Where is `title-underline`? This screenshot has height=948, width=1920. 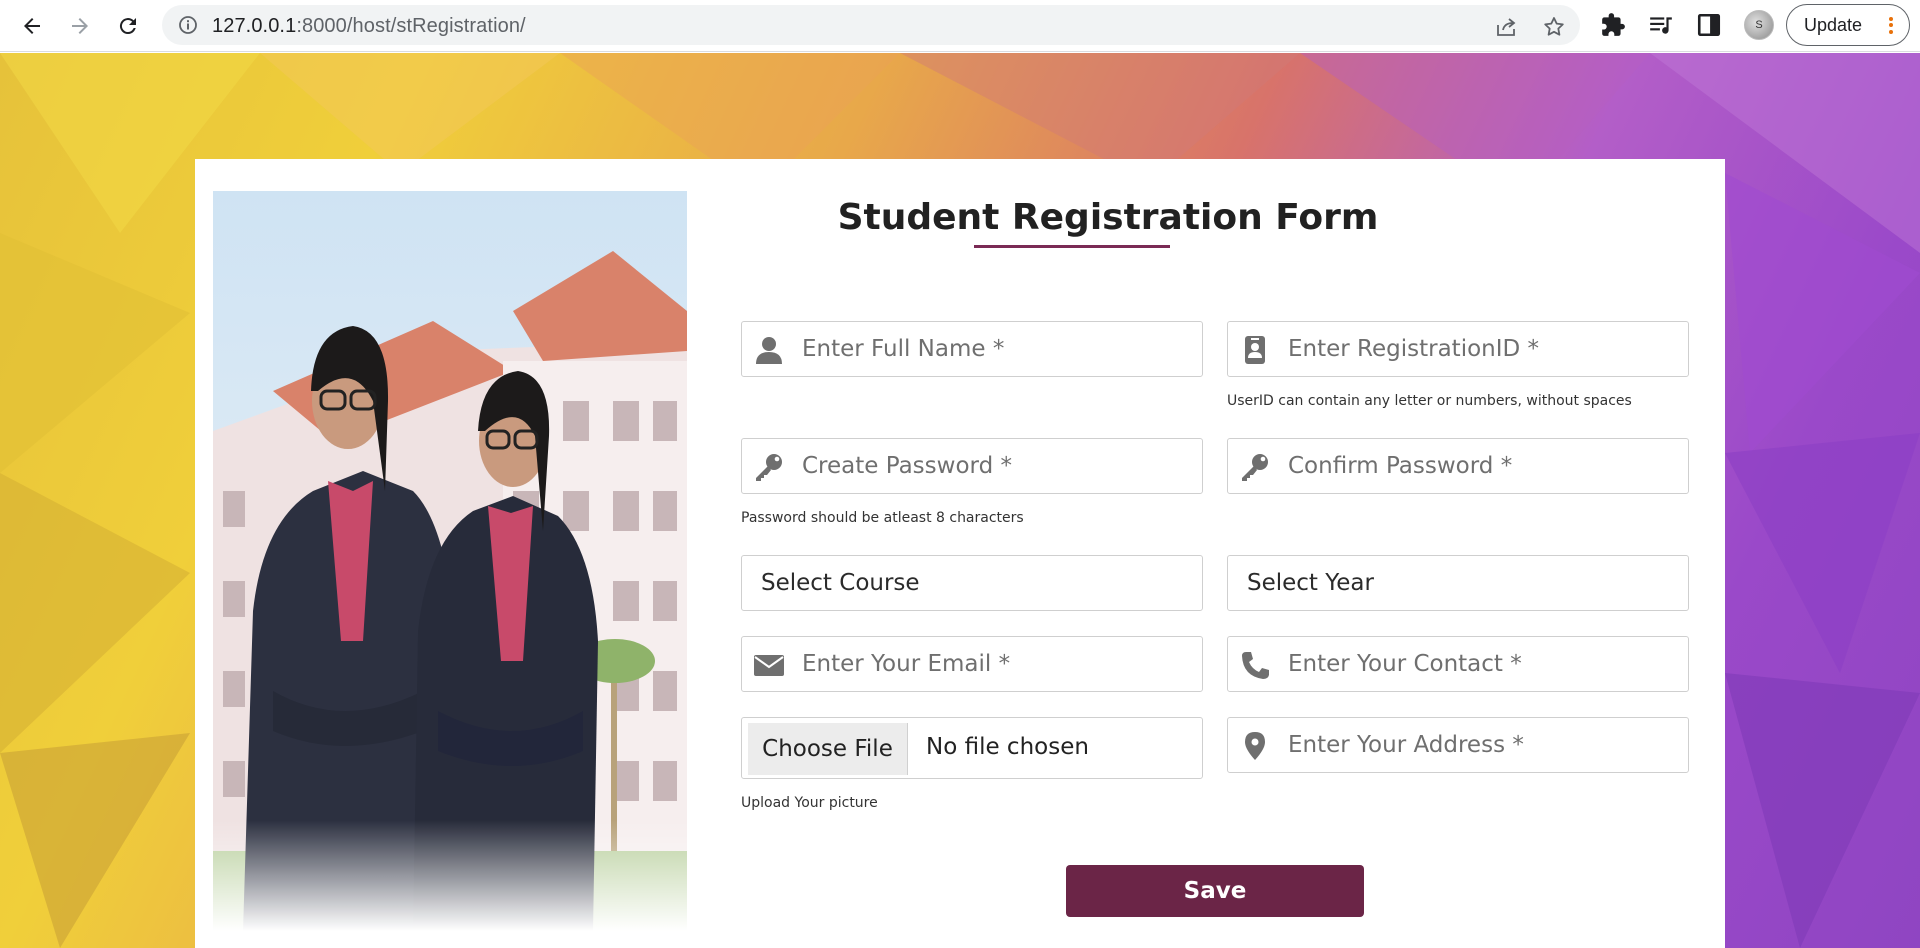 title-underline is located at coordinates (1072, 246).